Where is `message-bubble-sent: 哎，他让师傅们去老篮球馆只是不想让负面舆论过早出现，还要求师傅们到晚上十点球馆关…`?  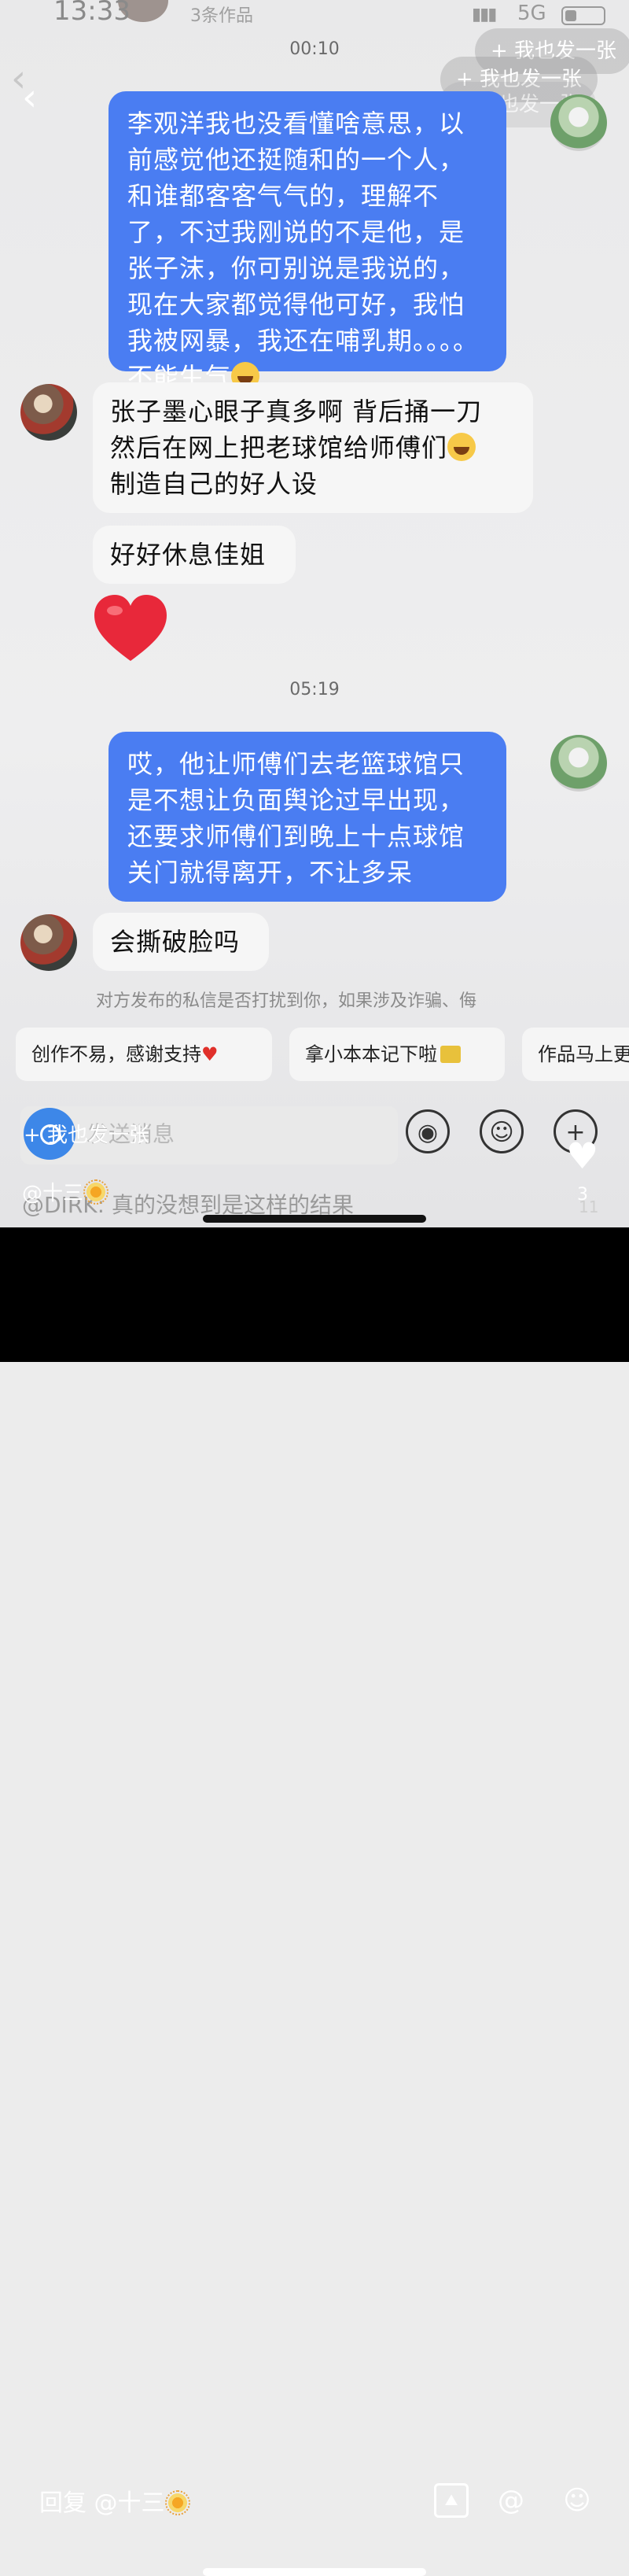 message-bubble-sent: 哎，他让师傅们去老篮球馆只是不想让负面舆论过早出现，还要求师傅们到晚上十点球馆关… is located at coordinates (307, 817).